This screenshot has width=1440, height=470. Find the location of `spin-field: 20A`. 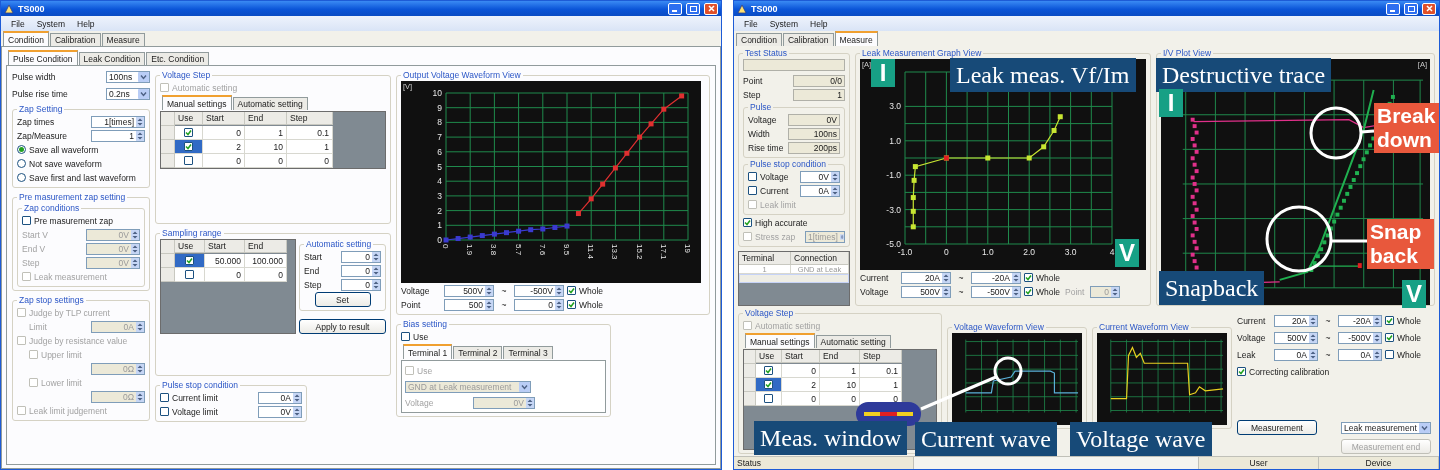

spin-field: 20A is located at coordinates (926, 277).